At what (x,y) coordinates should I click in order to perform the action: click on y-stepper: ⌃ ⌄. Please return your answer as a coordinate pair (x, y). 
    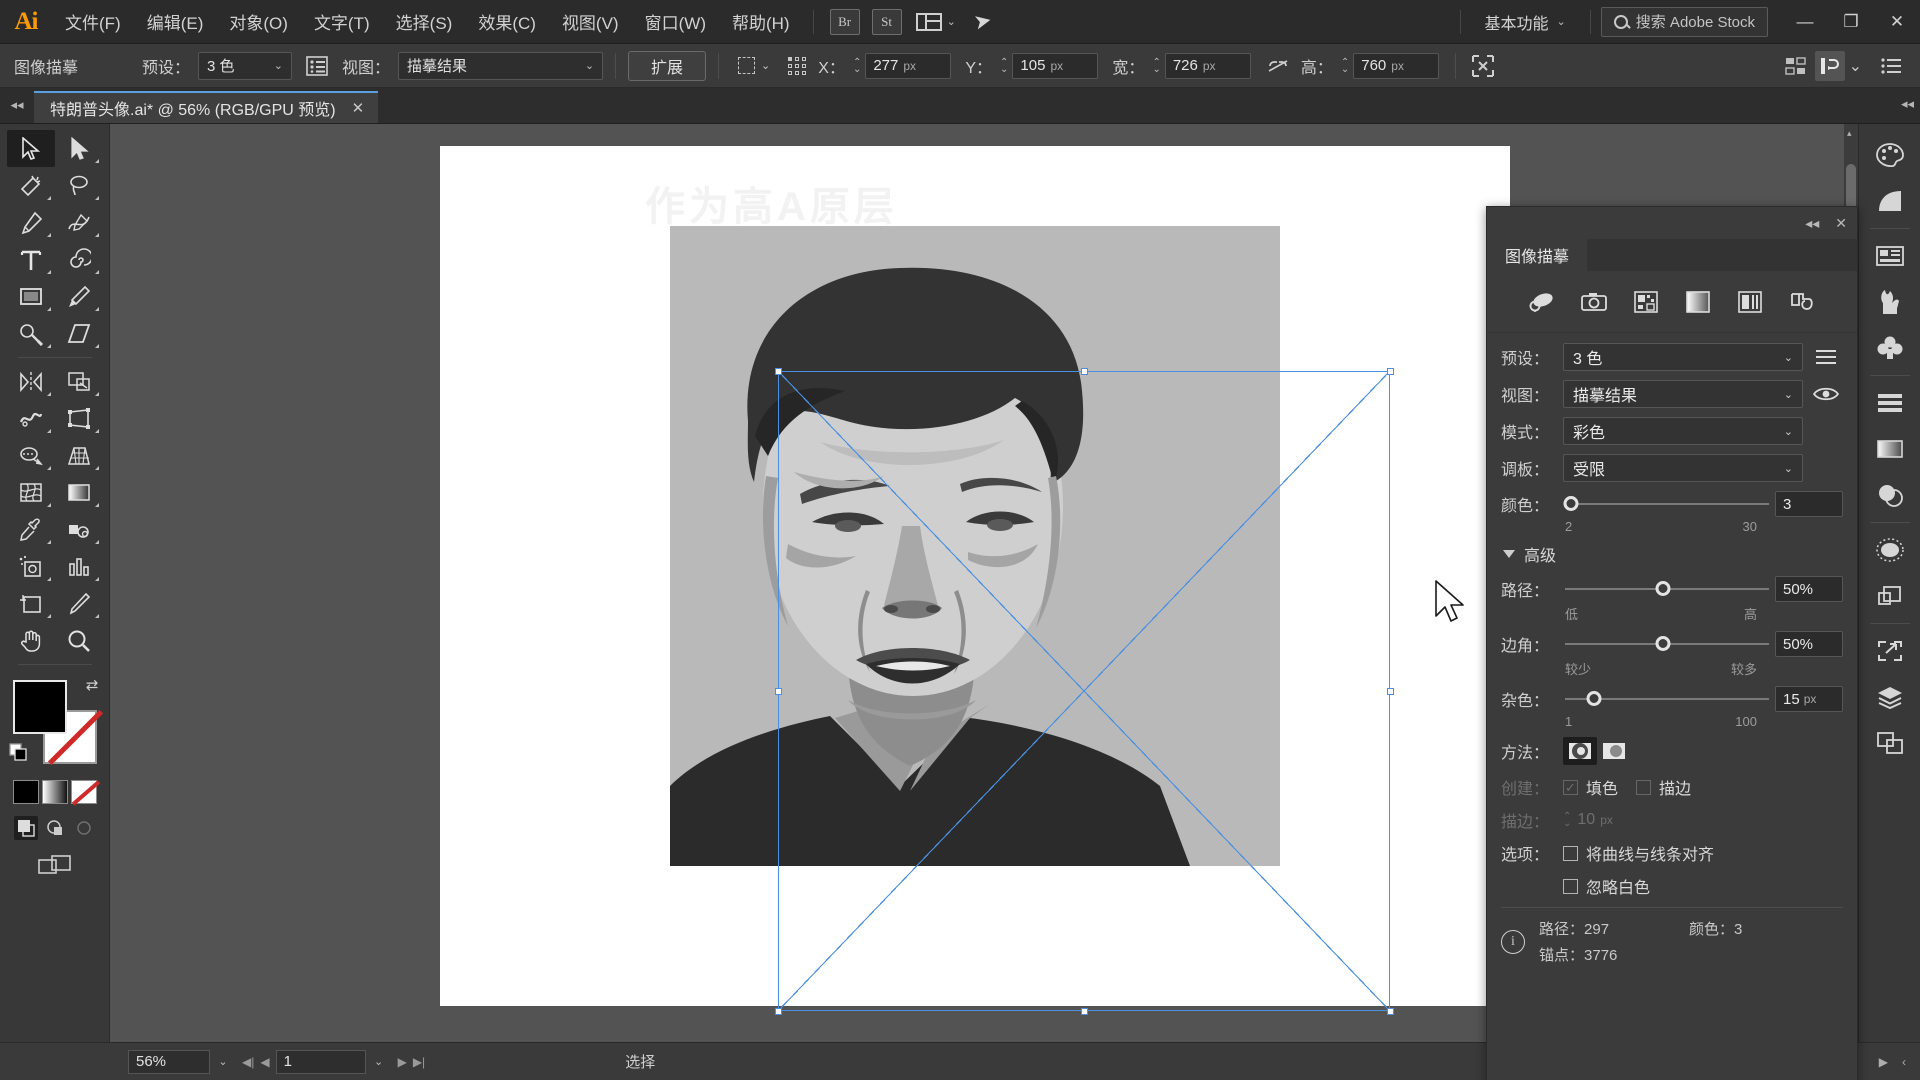
    Looking at the image, I should click on (1004, 65).